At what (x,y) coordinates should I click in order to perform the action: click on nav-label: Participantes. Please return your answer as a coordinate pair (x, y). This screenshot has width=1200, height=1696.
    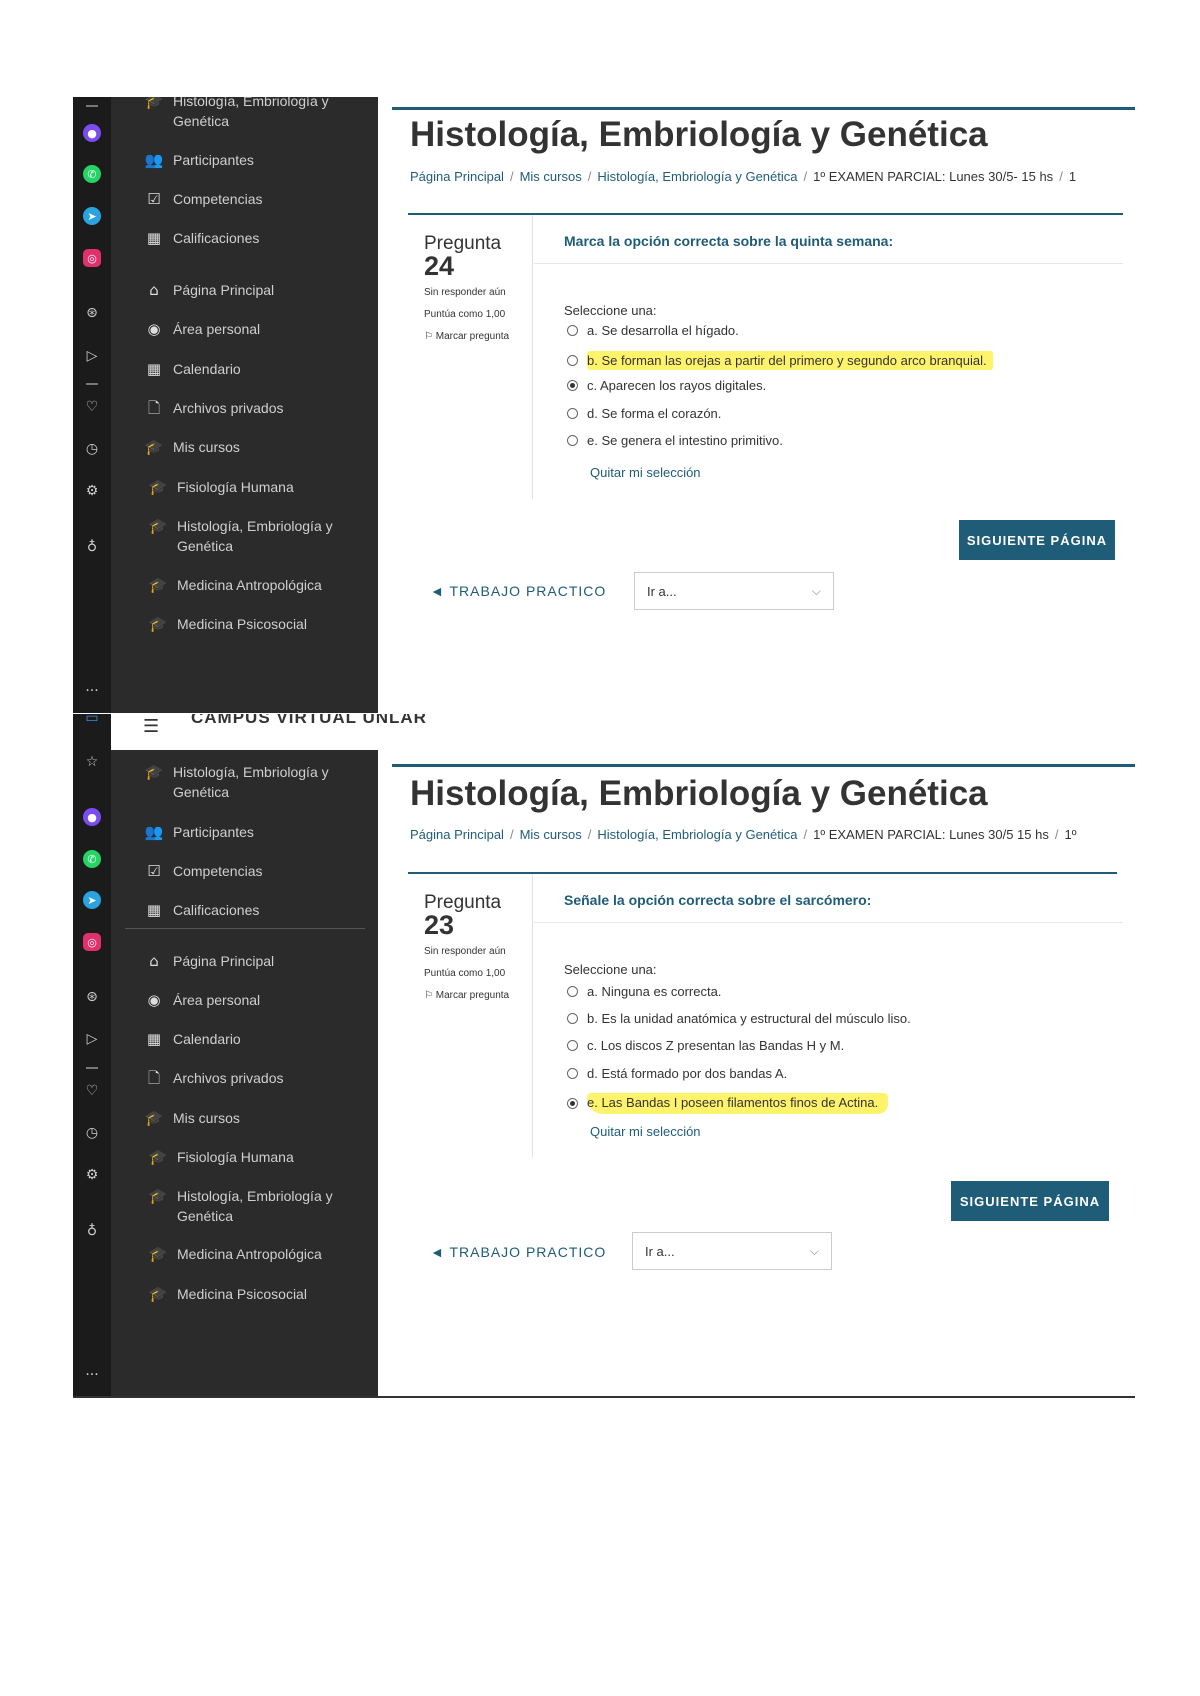
    Looking at the image, I should click on (213, 160).